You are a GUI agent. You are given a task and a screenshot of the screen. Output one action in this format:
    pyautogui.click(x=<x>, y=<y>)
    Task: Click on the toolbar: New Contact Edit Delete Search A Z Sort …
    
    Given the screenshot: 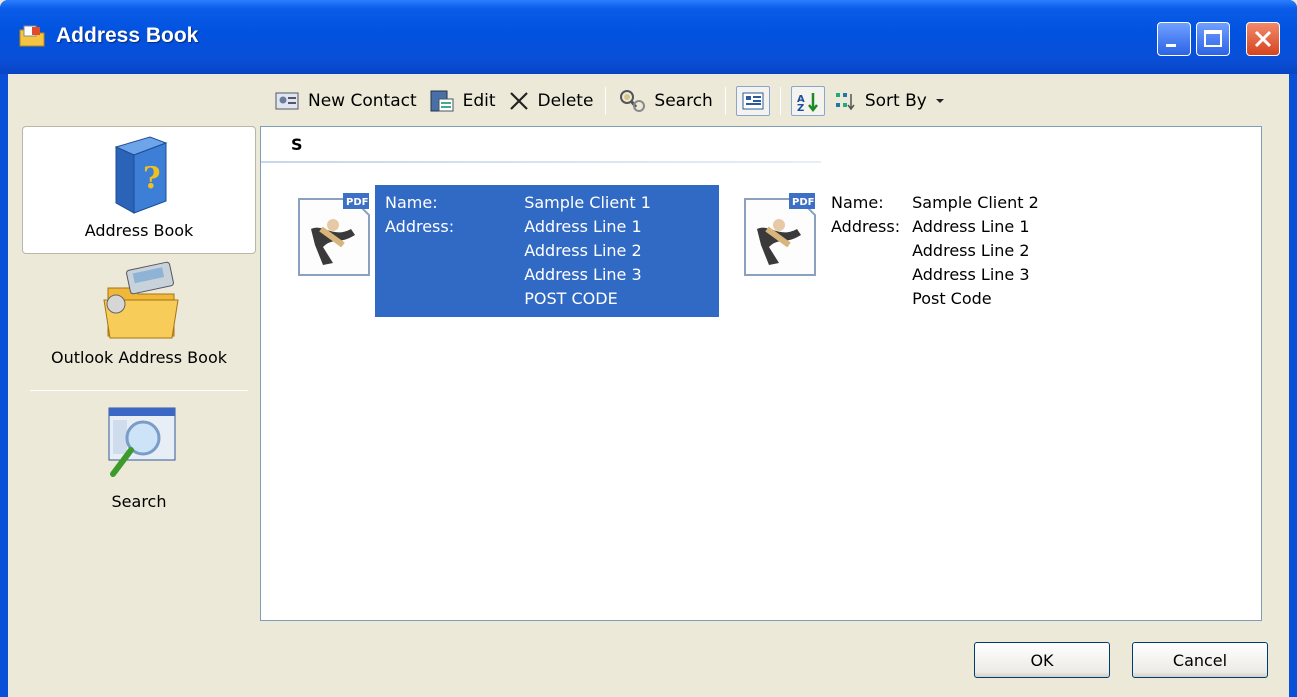 What is the action you would take?
    pyautogui.click(x=610, y=101)
    